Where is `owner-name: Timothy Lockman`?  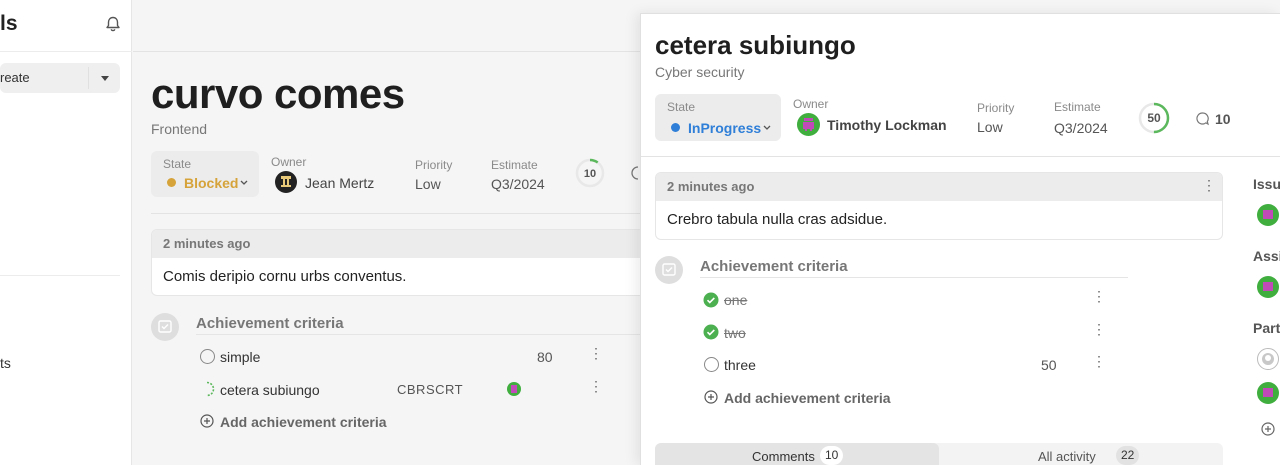 owner-name: Timothy Lockman is located at coordinates (887, 125).